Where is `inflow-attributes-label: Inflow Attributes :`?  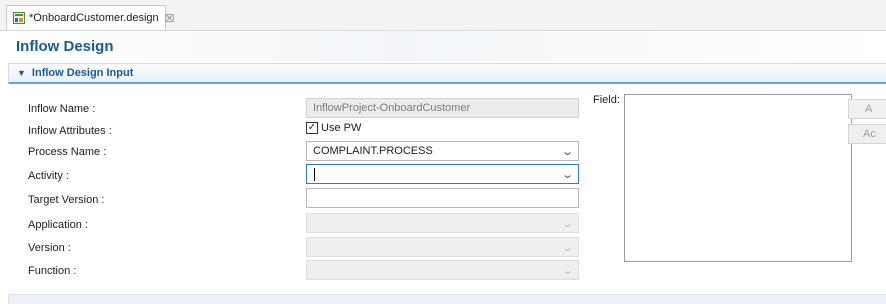 inflow-attributes-label: Inflow Attributes : is located at coordinates (70, 131).